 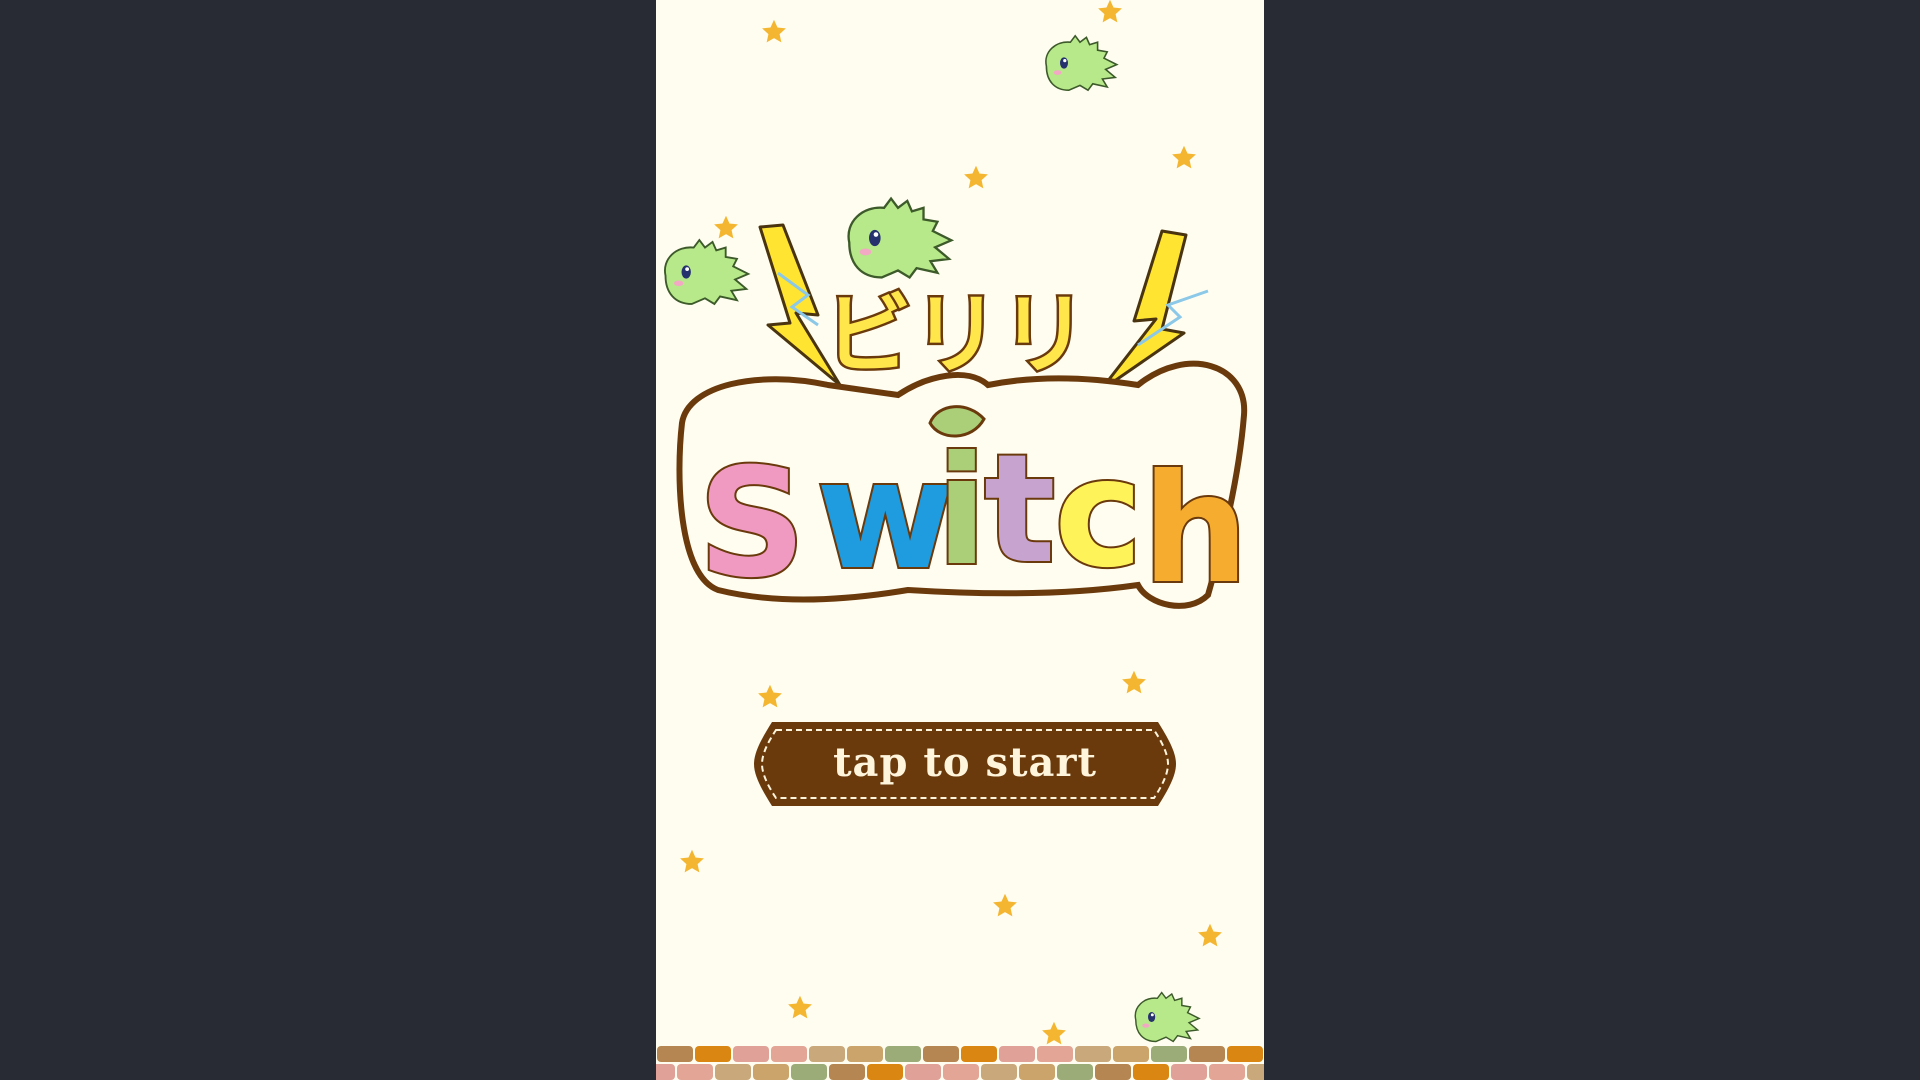 What do you see at coordinates (752, 524) in the screenshot?
I see `title-letter-s: S` at bounding box center [752, 524].